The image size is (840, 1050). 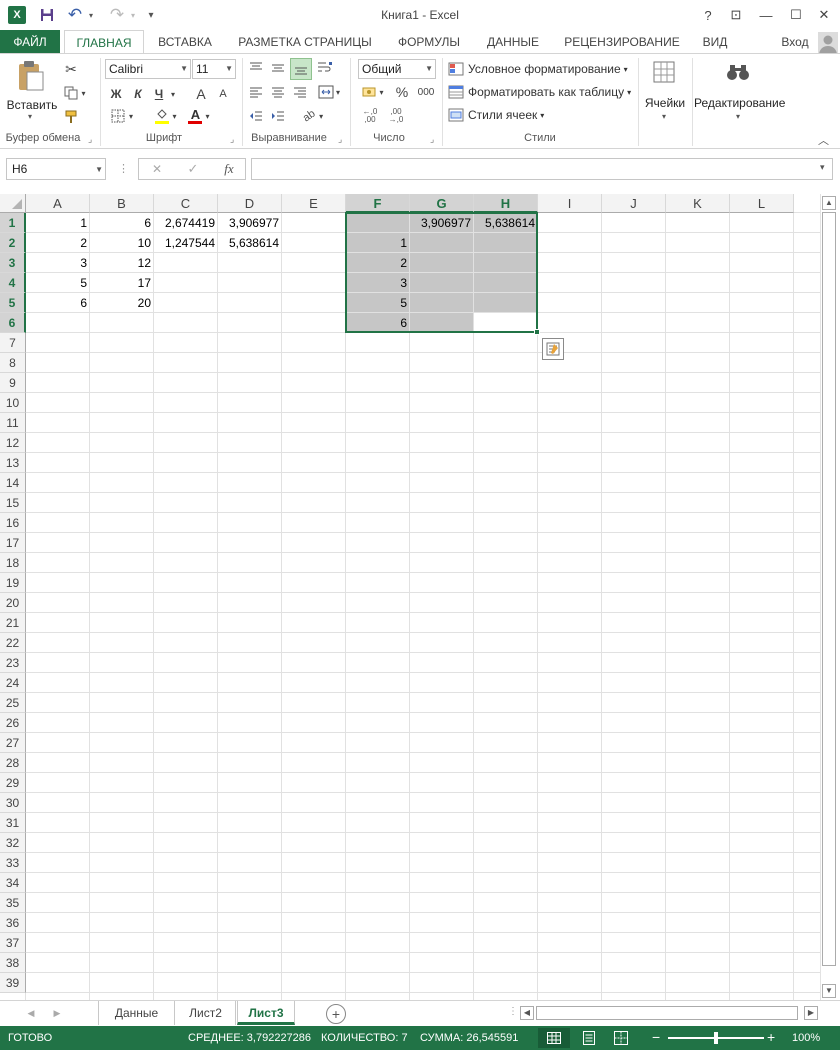 What do you see at coordinates (13, 823) in the screenshot?
I see `row-header-31: 31` at bounding box center [13, 823].